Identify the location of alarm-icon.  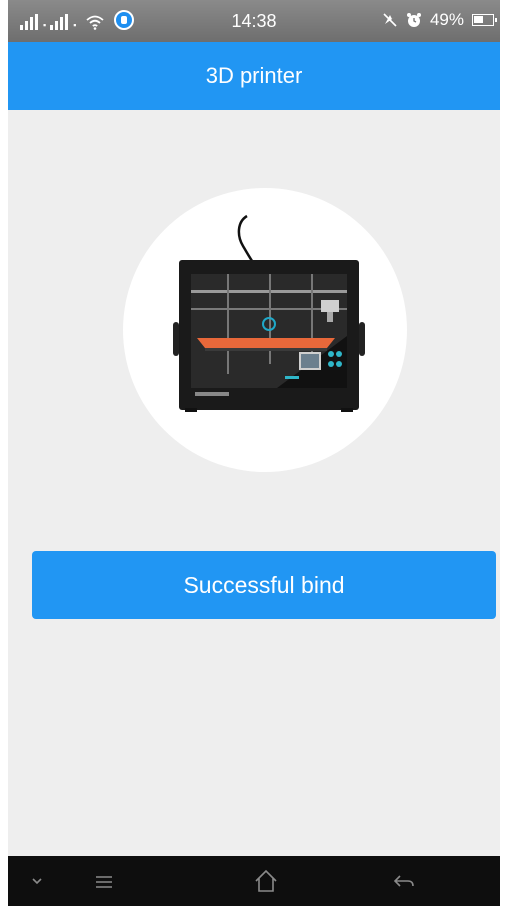
(413, 20).